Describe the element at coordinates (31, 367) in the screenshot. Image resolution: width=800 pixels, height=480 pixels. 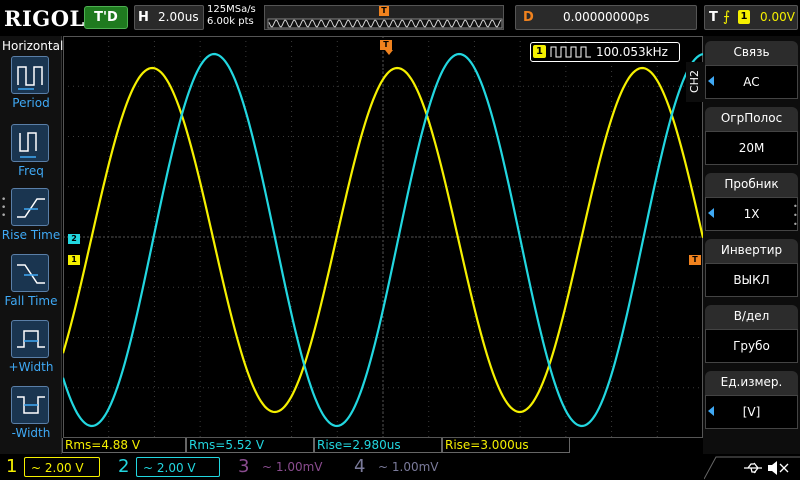
I see `measure-positive-width-label: +Width` at that location.